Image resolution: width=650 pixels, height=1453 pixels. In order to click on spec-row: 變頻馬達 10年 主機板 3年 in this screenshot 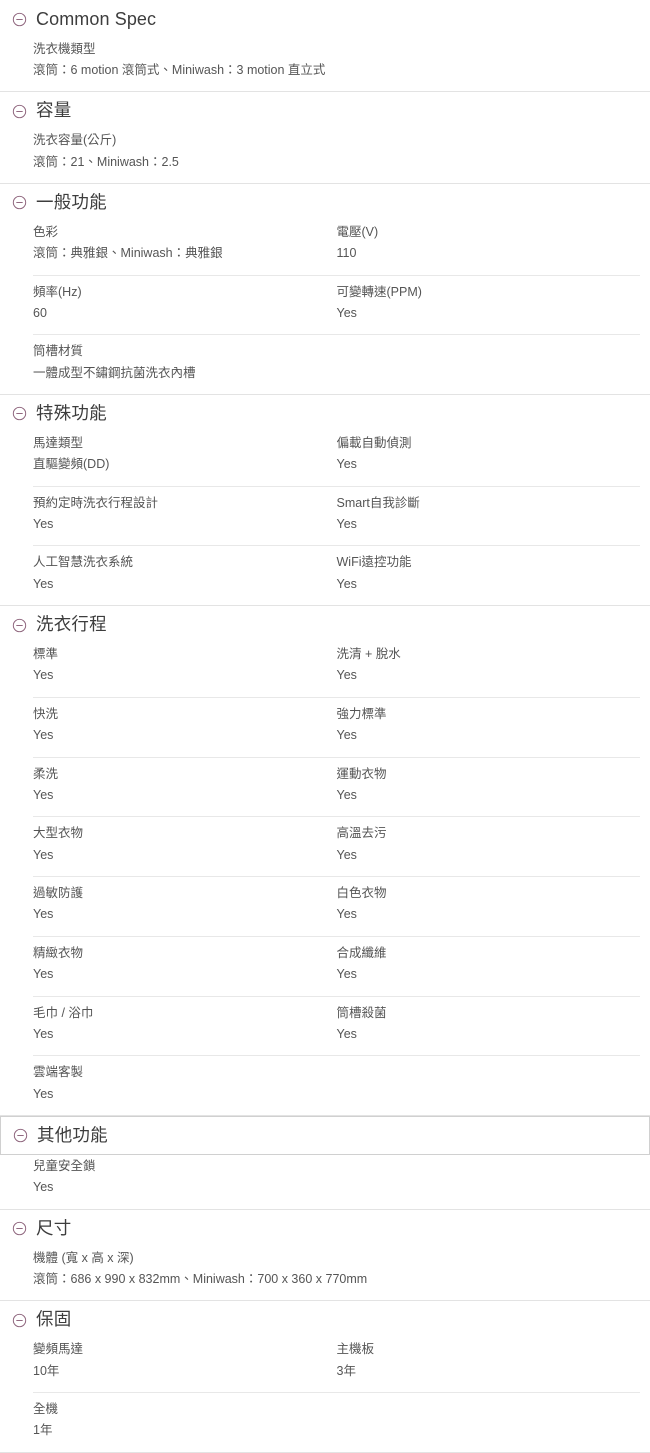, I will do `click(336, 1365)`.